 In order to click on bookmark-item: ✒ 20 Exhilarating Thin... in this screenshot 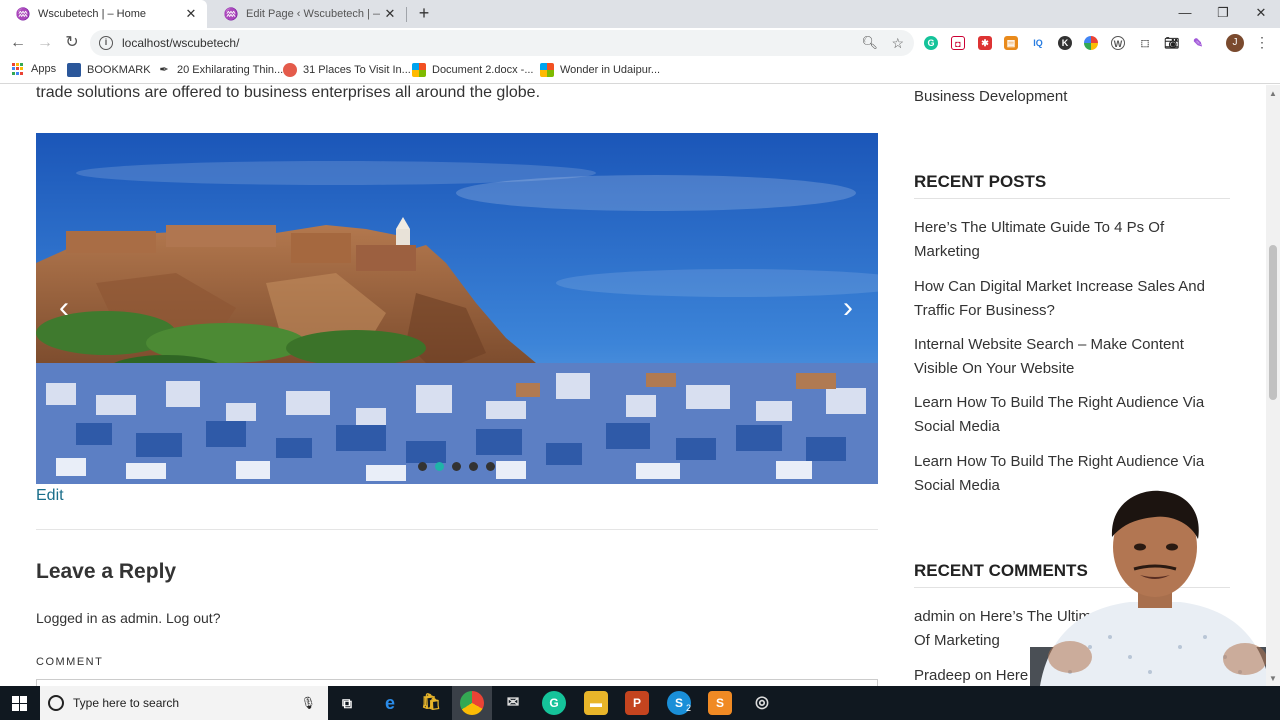, I will do `click(220, 70)`.